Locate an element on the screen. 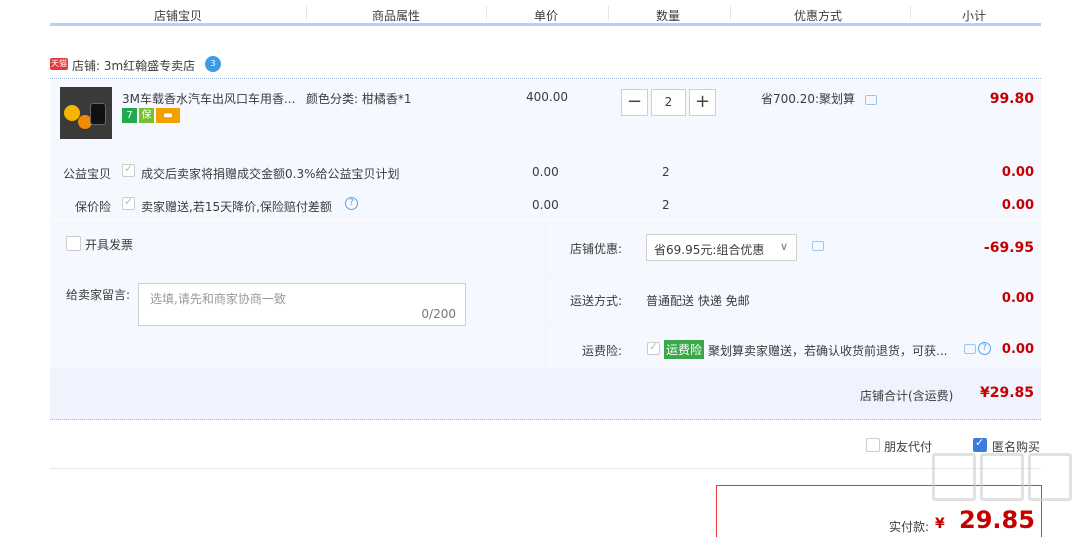 This screenshot has height=537, width=1080. charity-price: 0.00 is located at coordinates (545, 172).